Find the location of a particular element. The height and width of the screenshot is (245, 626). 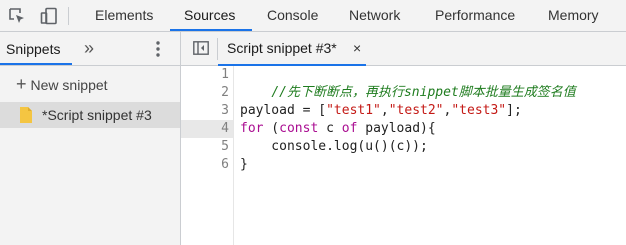

code-token: } is located at coordinates (244, 164).